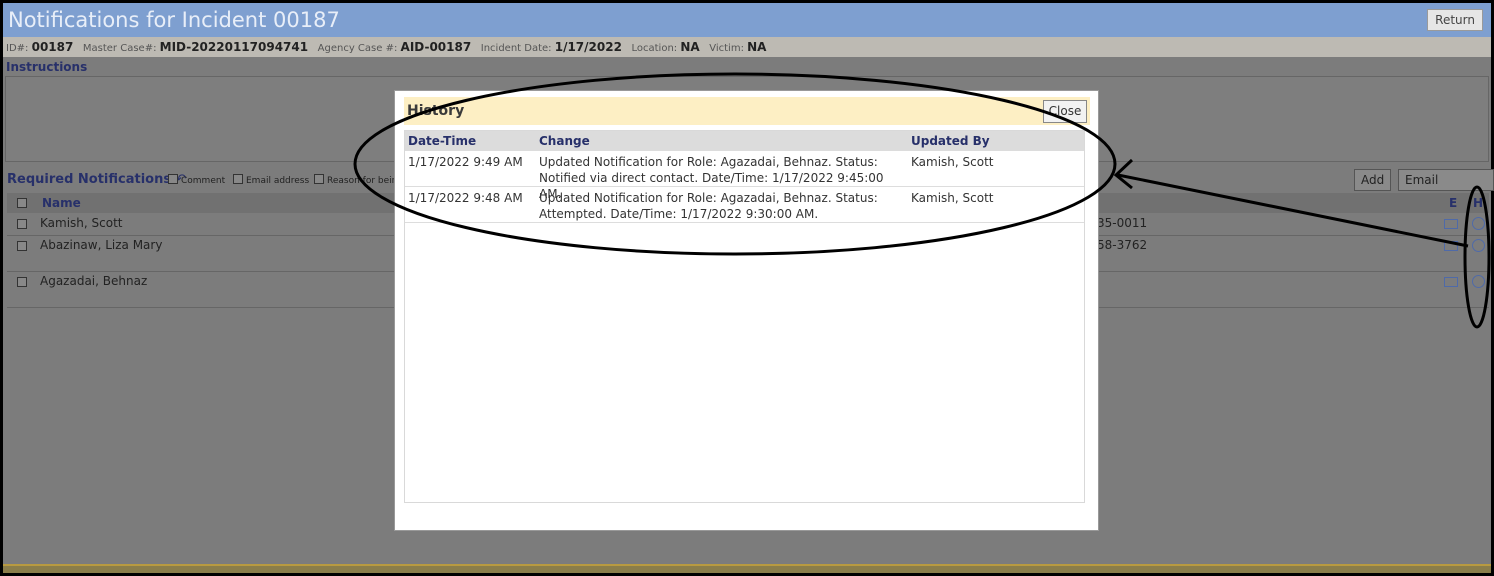 Image resolution: width=1494 pixels, height=576 pixels. Describe the element at coordinates (1477, 257) in the screenshot. I see `annotation-ellipse-small` at that location.